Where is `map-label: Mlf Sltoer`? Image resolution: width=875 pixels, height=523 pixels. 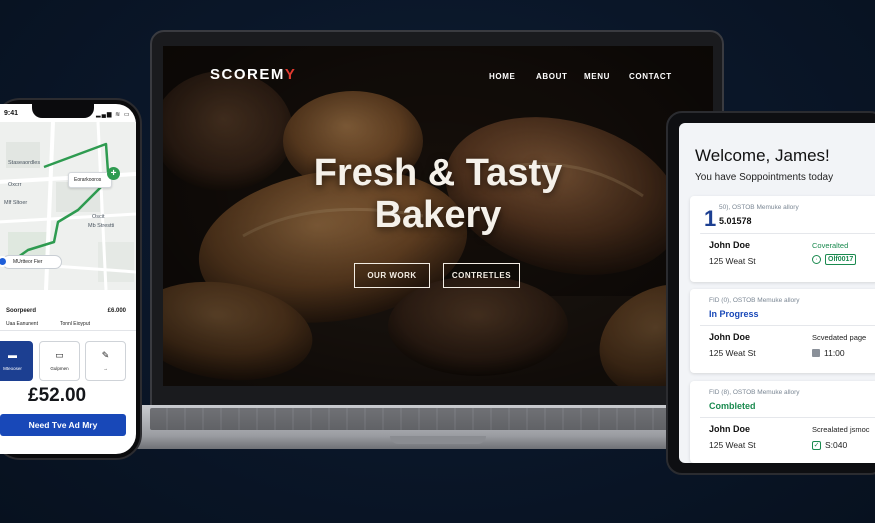 map-label: Mlf Sltoer is located at coordinates (16, 203).